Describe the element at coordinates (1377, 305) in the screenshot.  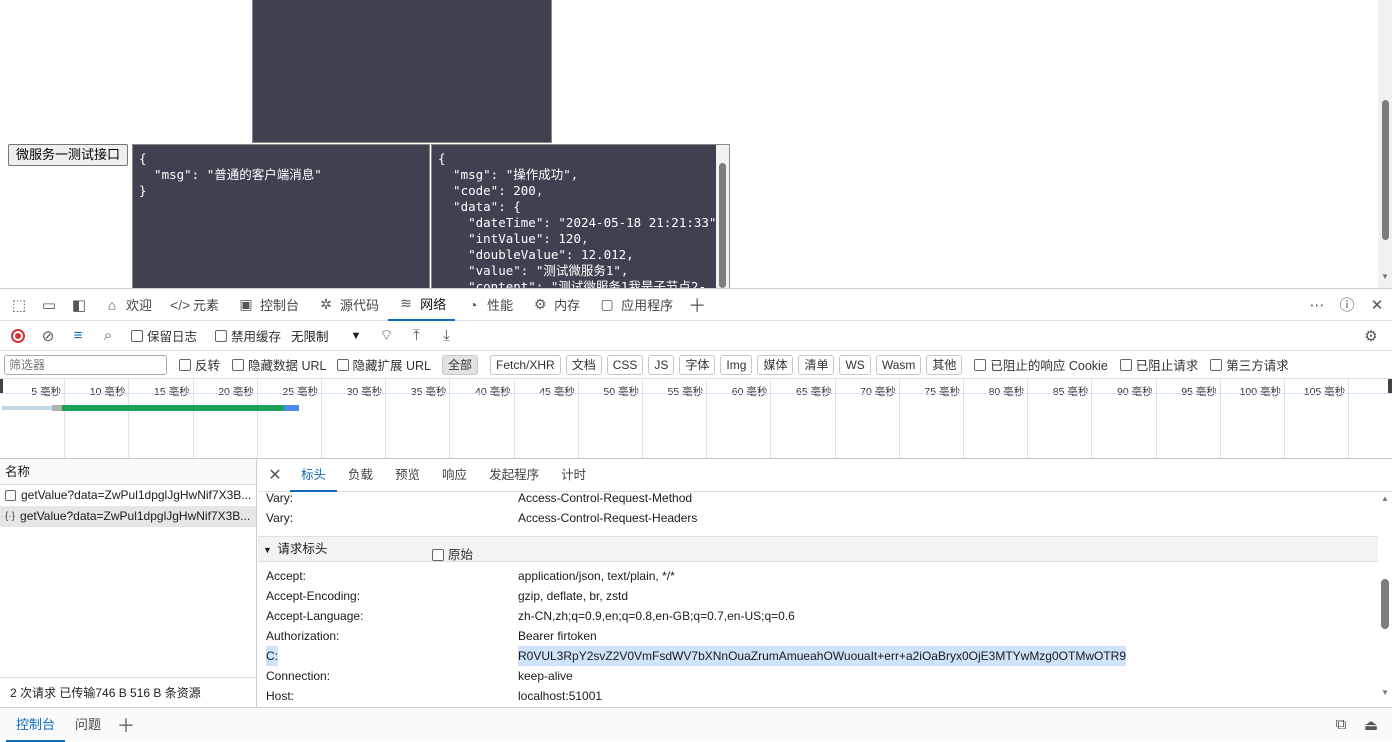
I see `close-devtools-icon: ✕` at that location.